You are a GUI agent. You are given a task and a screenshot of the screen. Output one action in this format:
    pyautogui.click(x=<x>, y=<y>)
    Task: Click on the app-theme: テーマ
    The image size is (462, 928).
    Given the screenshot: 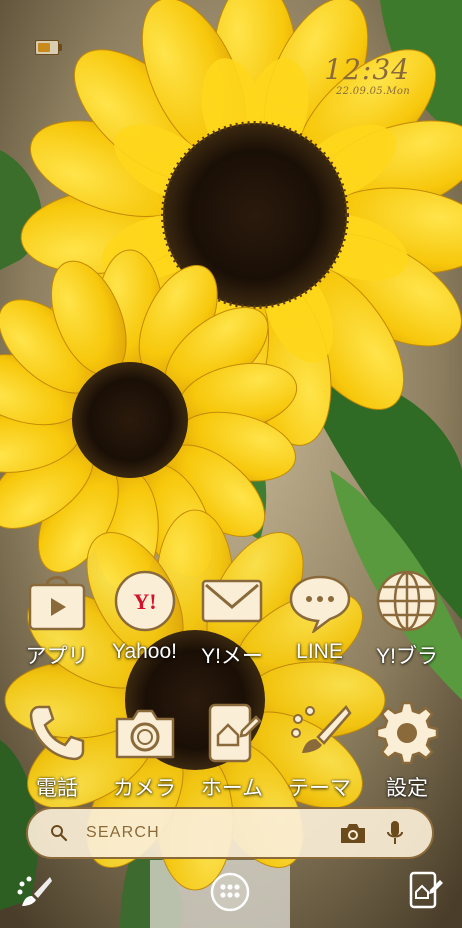 What is the action you would take?
    pyautogui.click(x=320, y=751)
    